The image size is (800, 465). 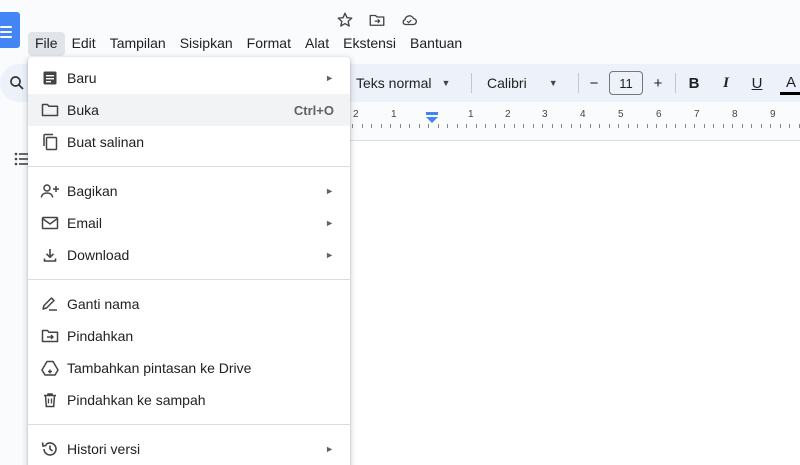 I want to click on menu-edit: Edit, so click(x=84, y=44).